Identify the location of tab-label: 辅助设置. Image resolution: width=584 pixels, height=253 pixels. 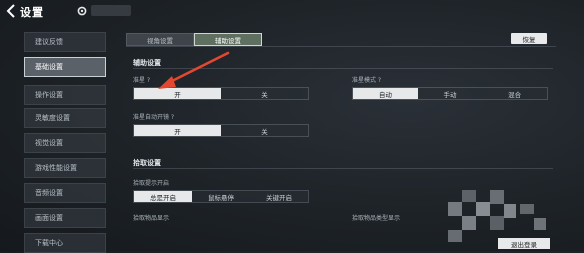
(228, 40).